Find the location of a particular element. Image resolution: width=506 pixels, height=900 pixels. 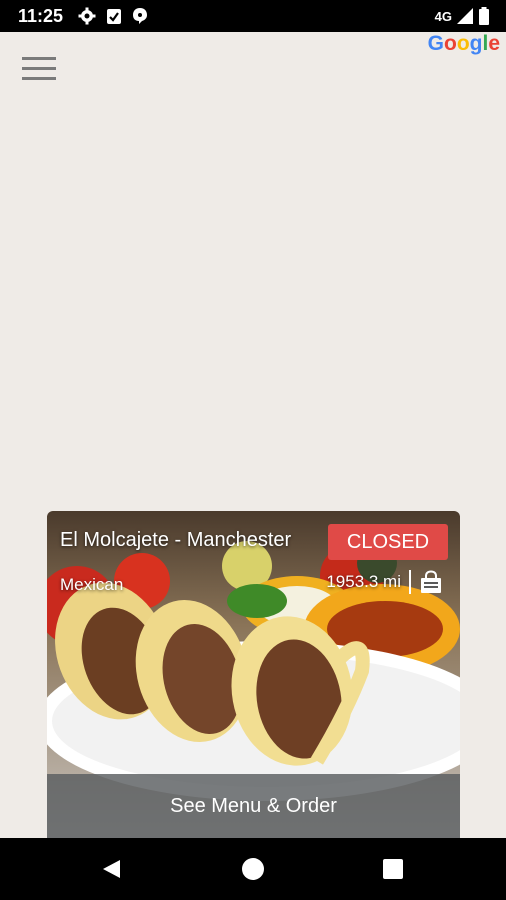

signal-icon is located at coordinates (465, 16).